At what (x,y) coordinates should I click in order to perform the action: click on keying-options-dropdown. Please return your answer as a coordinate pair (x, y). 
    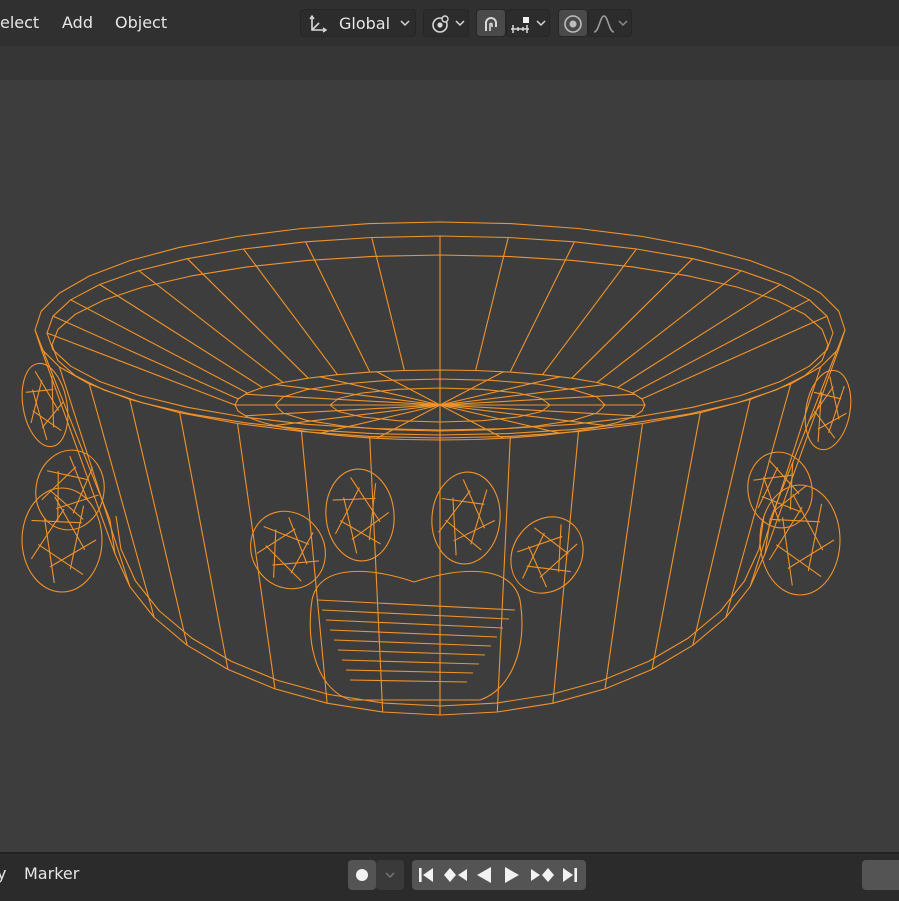
    Looking at the image, I should click on (390, 875).